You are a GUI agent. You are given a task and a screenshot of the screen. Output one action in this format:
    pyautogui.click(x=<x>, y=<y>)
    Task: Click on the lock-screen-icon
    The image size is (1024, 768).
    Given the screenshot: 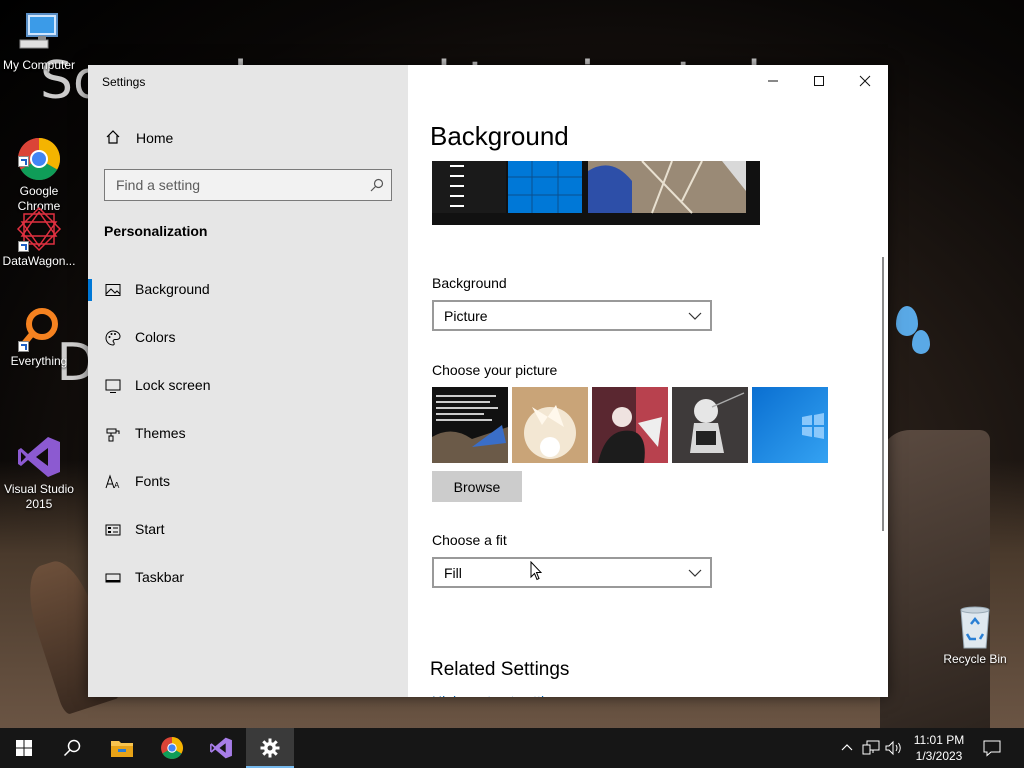 What is the action you would take?
    pyautogui.click(x=113, y=386)
    